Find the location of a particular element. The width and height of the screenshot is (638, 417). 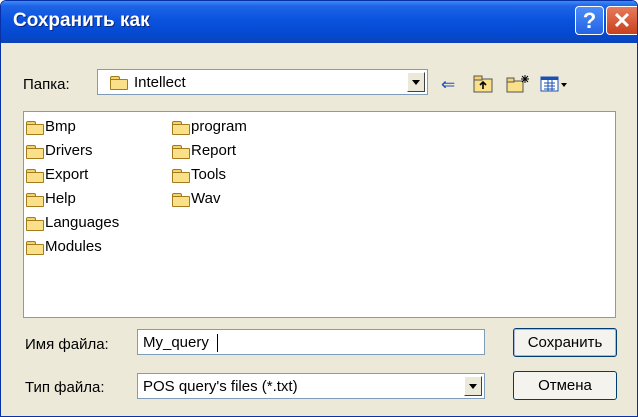

view-menu-icon is located at coordinates (555, 85).